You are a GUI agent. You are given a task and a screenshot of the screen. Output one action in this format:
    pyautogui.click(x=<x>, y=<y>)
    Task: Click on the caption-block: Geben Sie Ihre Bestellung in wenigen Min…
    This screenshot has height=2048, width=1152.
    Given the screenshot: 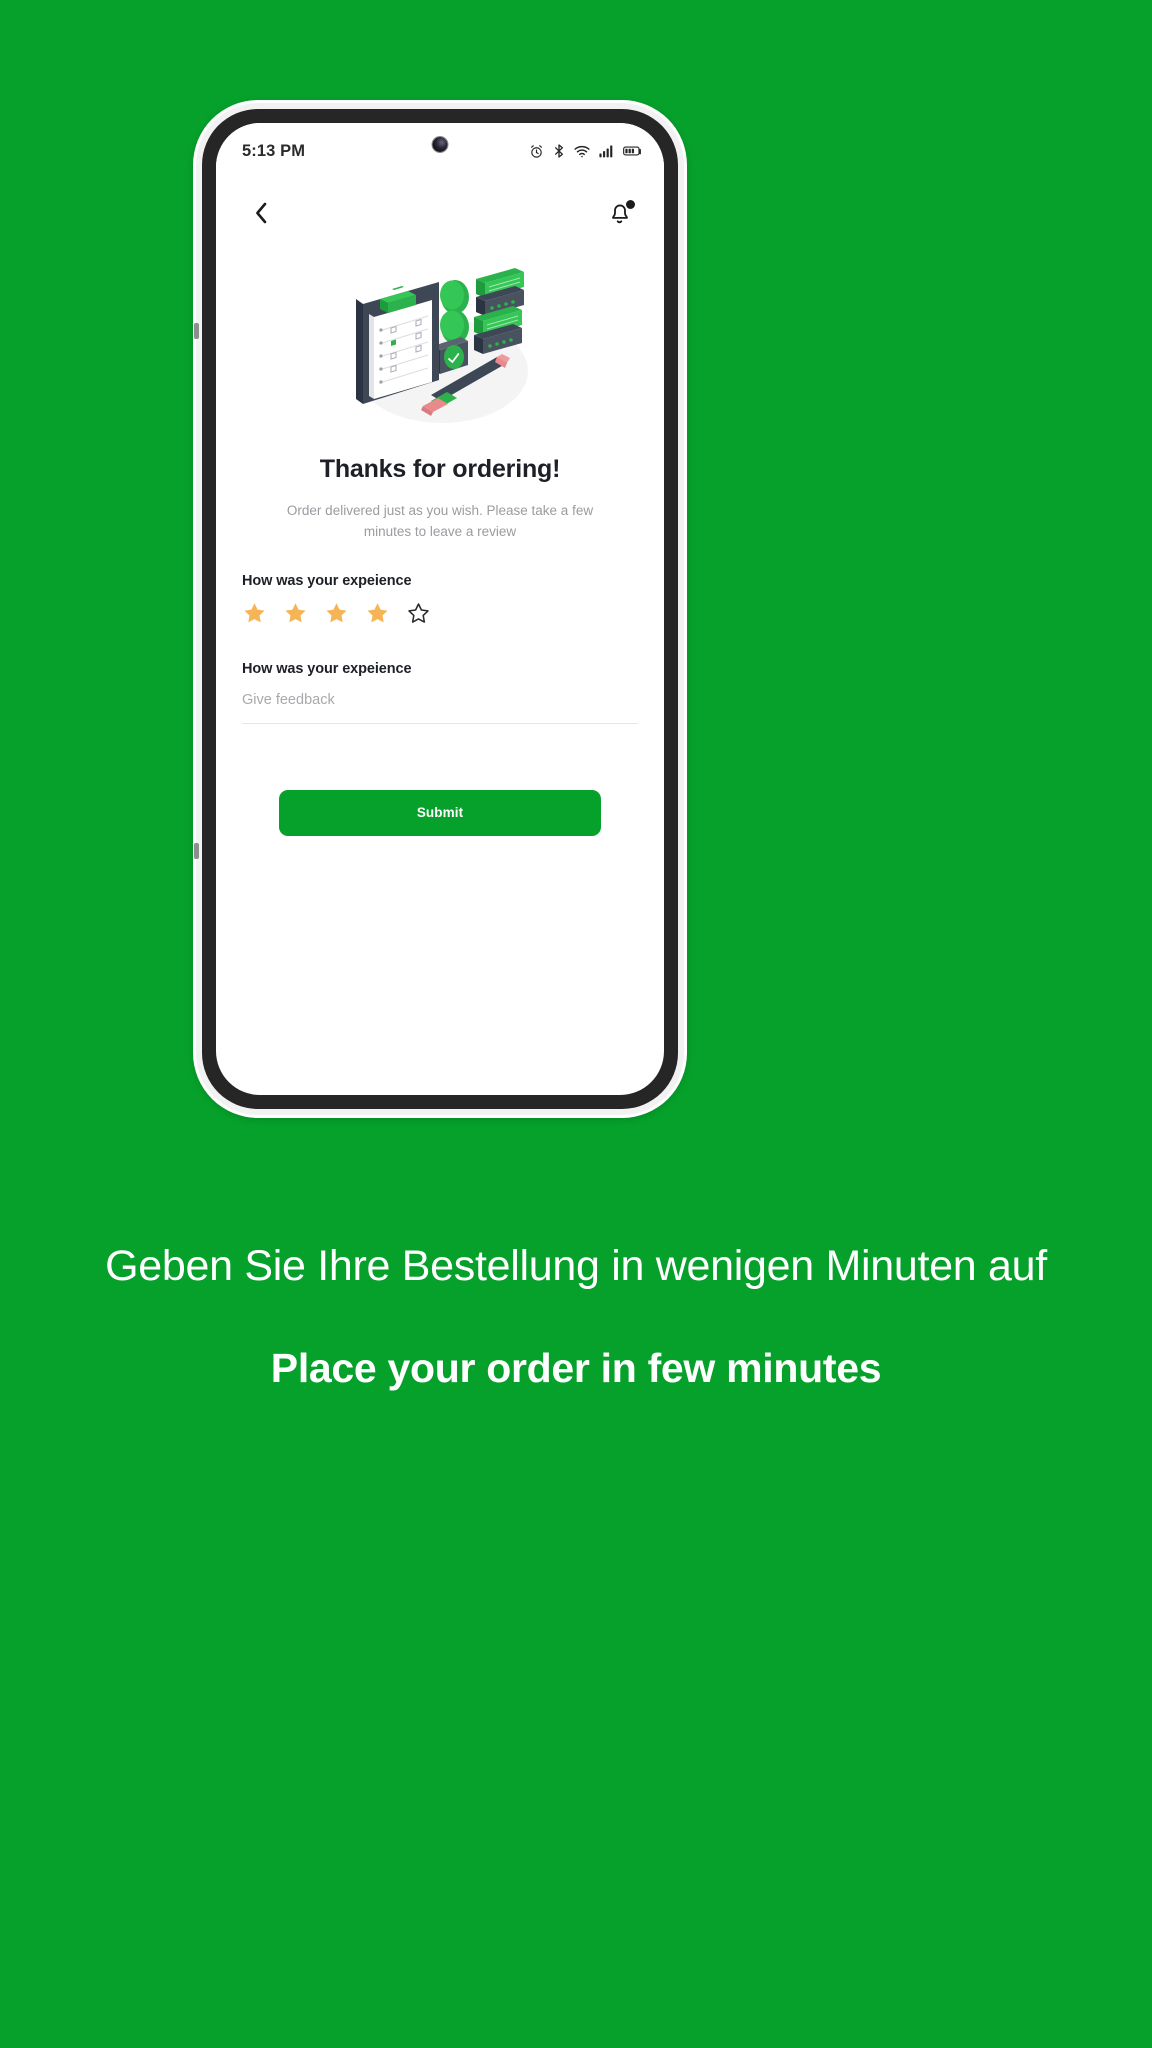 What is the action you would take?
    pyautogui.click(x=576, y=1316)
    